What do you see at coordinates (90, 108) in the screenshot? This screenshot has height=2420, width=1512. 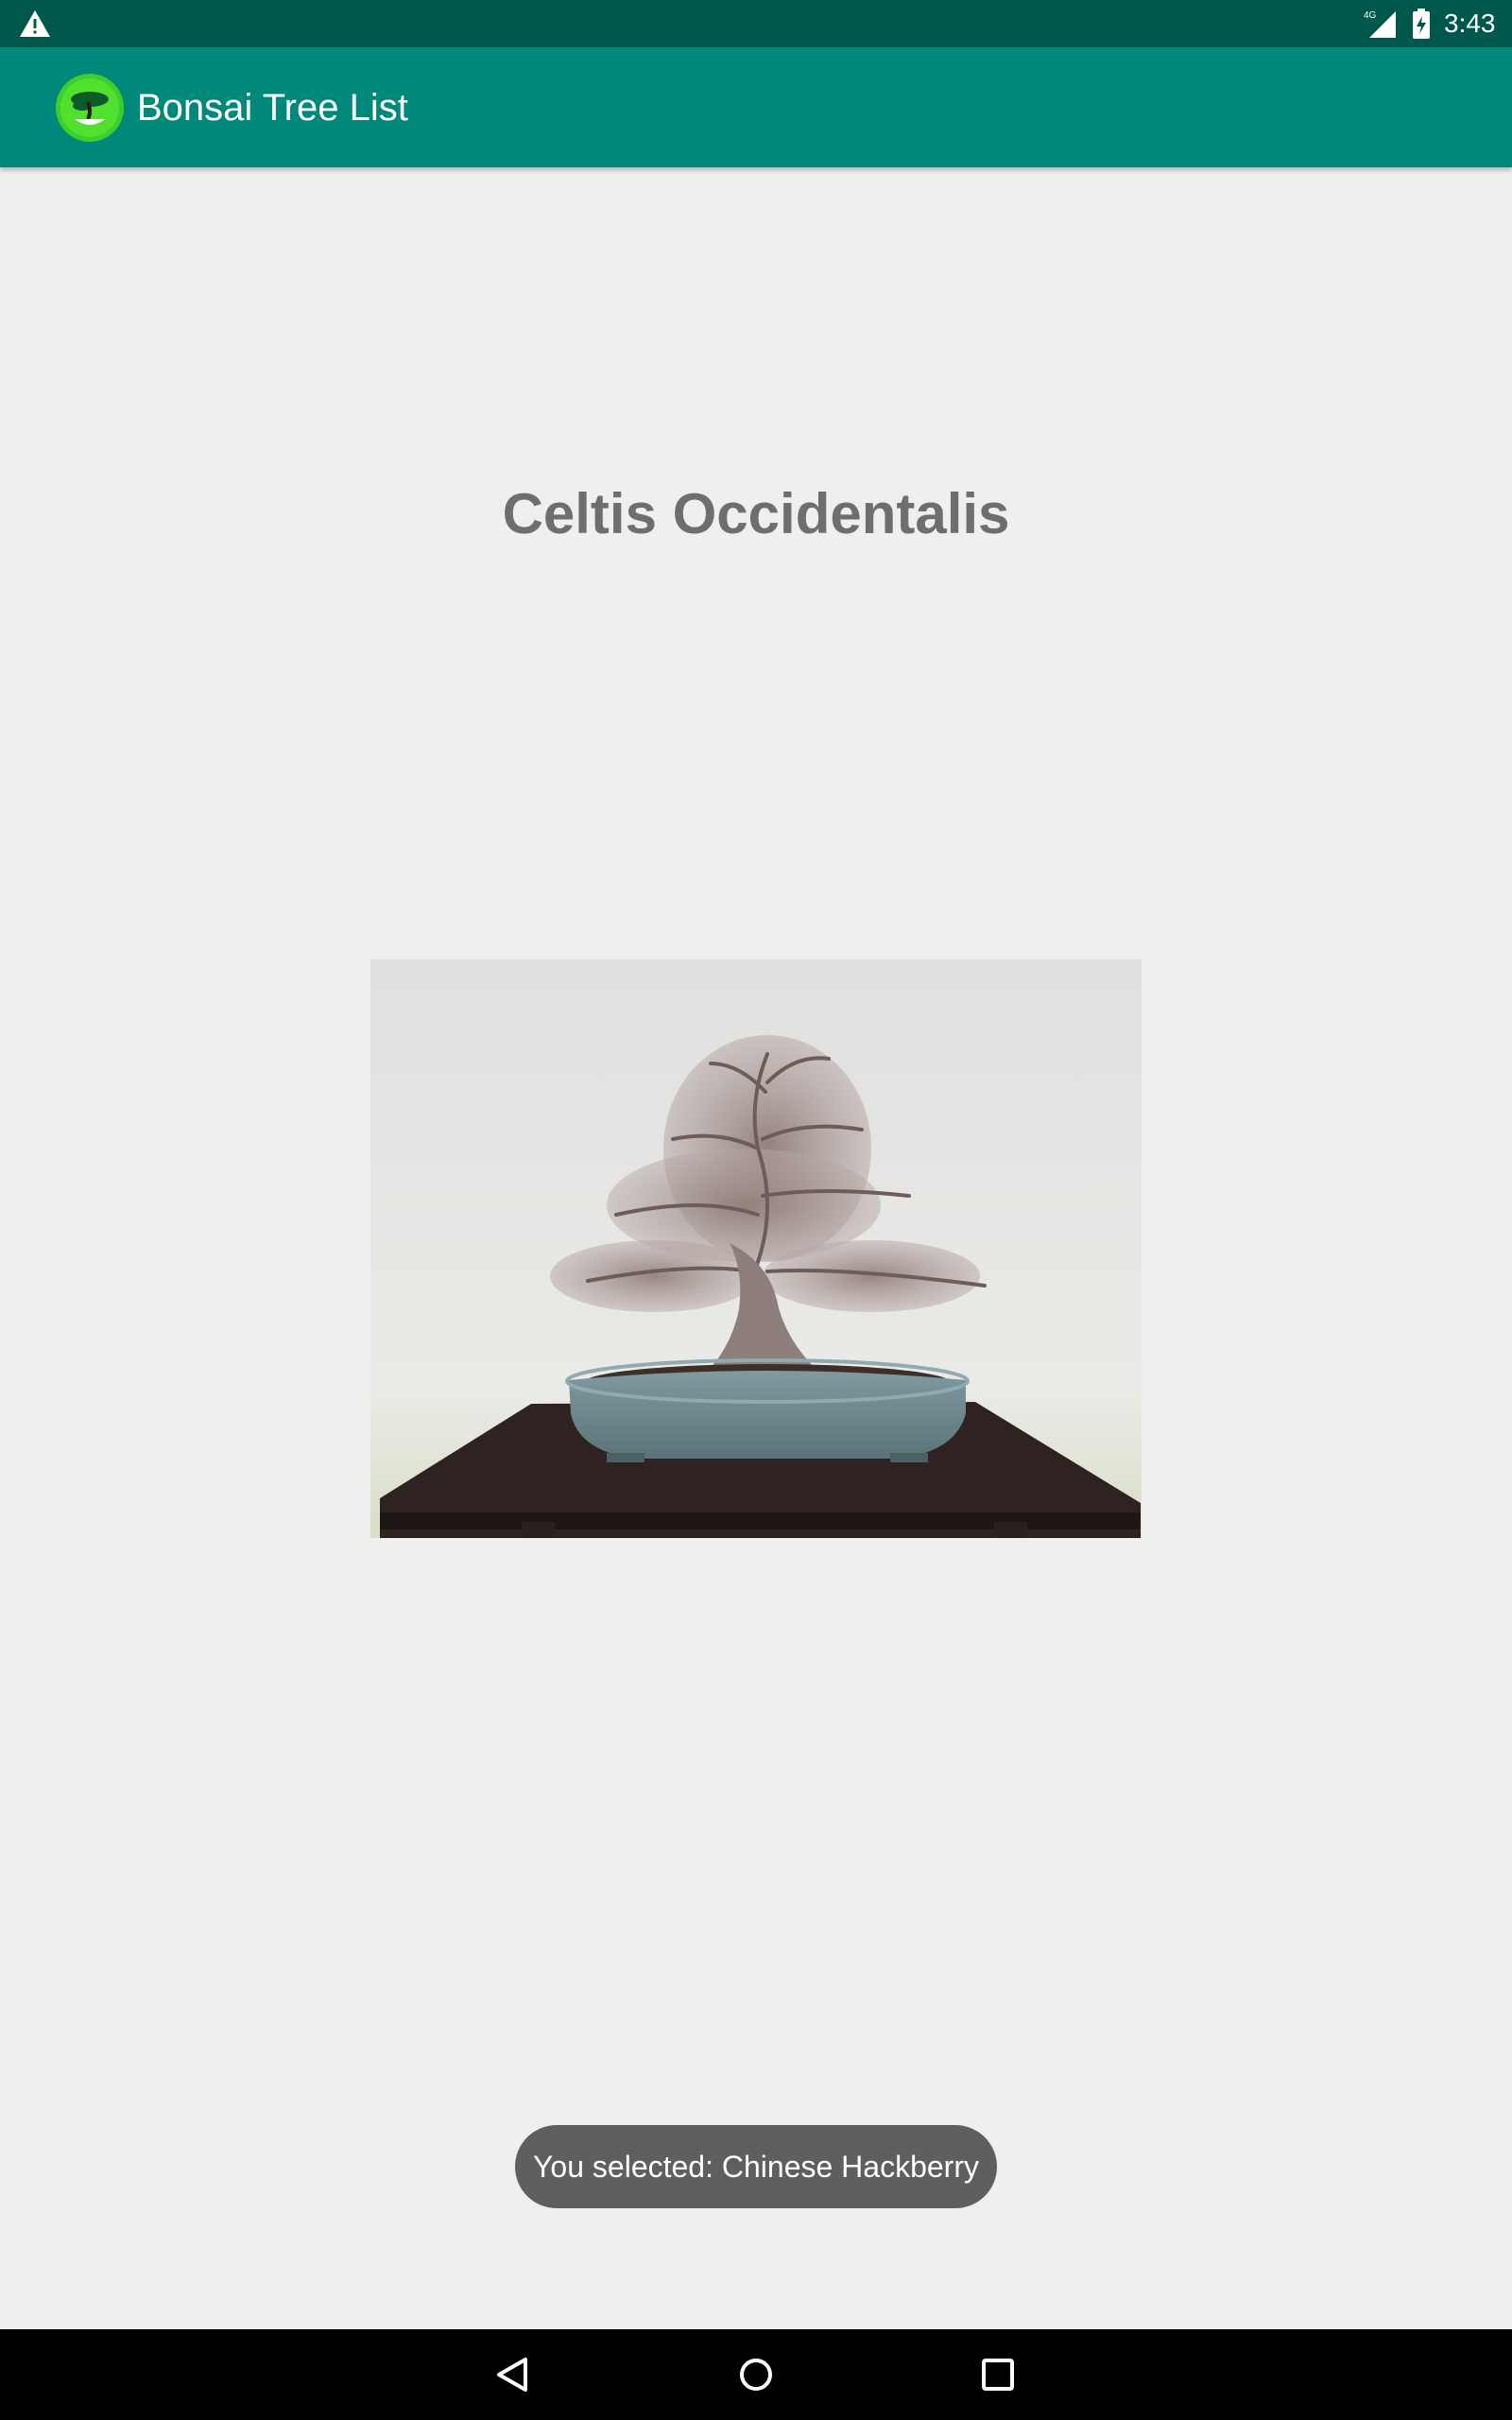 I see `bonsai-logo-icon` at bounding box center [90, 108].